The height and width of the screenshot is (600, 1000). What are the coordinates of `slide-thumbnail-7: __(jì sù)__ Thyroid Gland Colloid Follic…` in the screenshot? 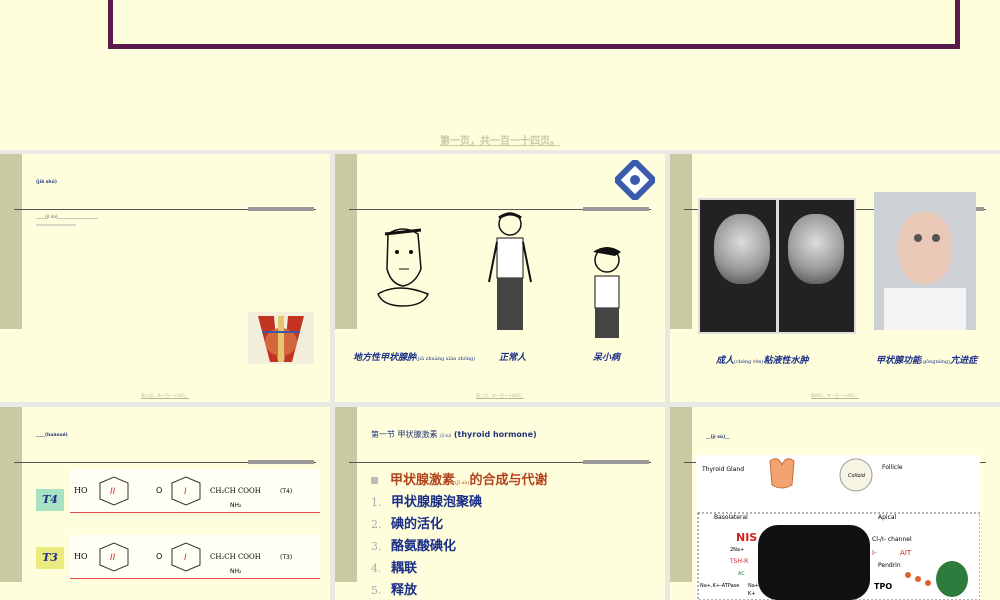 It's located at (835, 503).